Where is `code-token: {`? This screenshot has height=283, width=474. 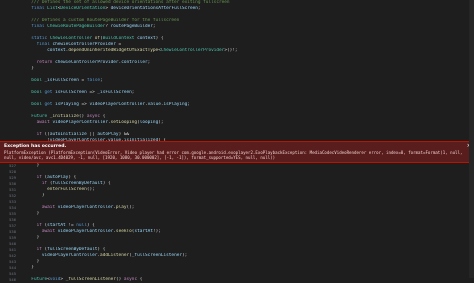 code-token: { is located at coordinates (104, 116).